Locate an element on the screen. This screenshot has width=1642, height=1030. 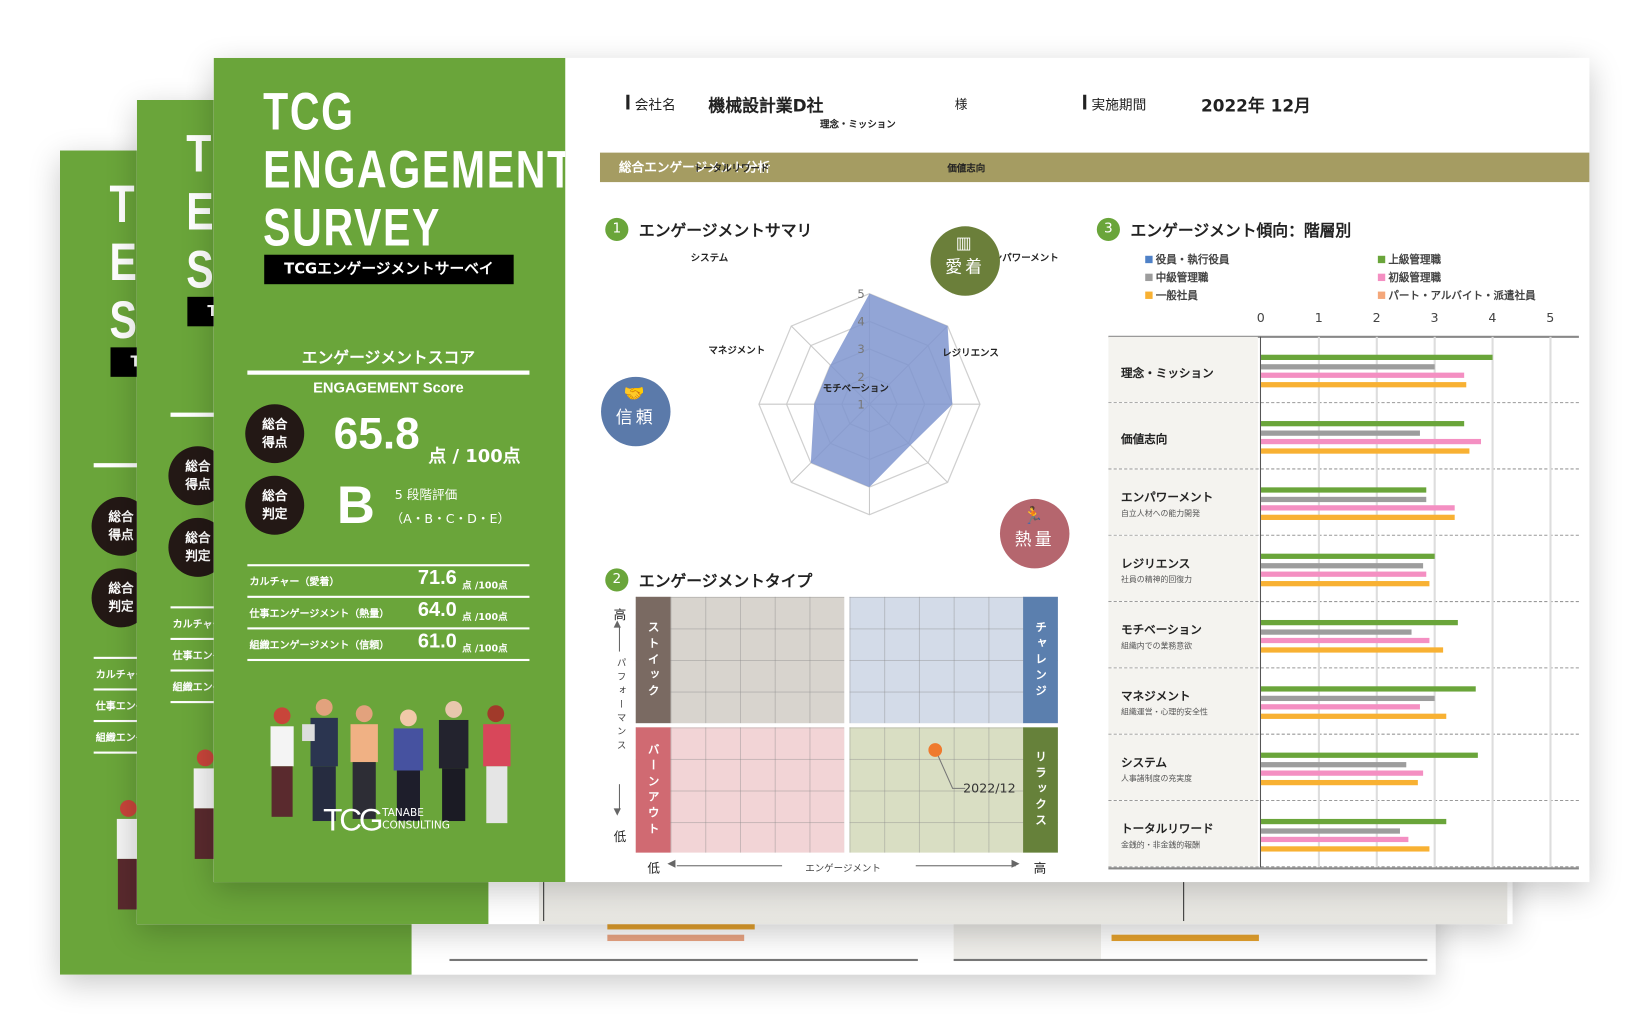
table-row: システム 人事諸制度の充実度 is located at coordinates (1343, 768).